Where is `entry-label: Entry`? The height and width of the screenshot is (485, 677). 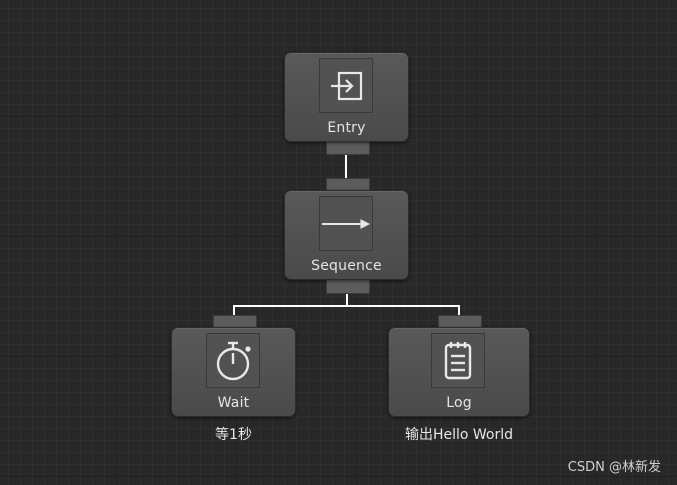
entry-label: Entry is located at coordinates (346, 128).